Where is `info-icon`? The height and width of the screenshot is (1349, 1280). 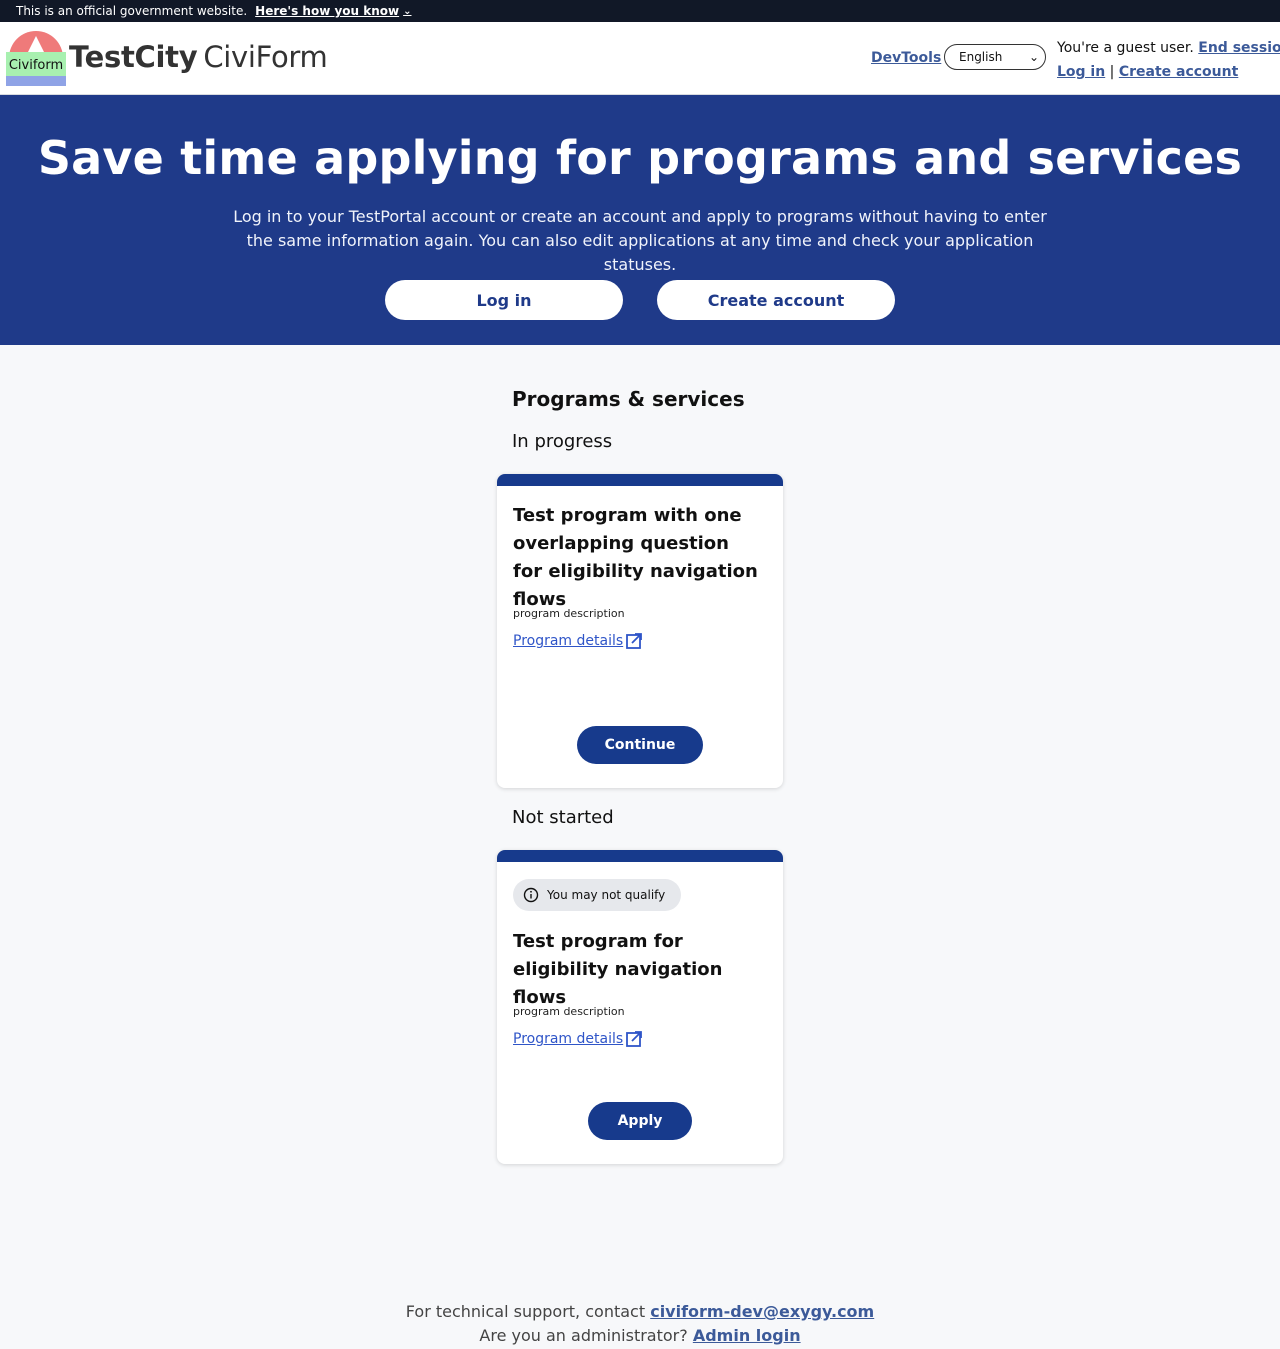 info-icon is located at coordinates (531, 895).